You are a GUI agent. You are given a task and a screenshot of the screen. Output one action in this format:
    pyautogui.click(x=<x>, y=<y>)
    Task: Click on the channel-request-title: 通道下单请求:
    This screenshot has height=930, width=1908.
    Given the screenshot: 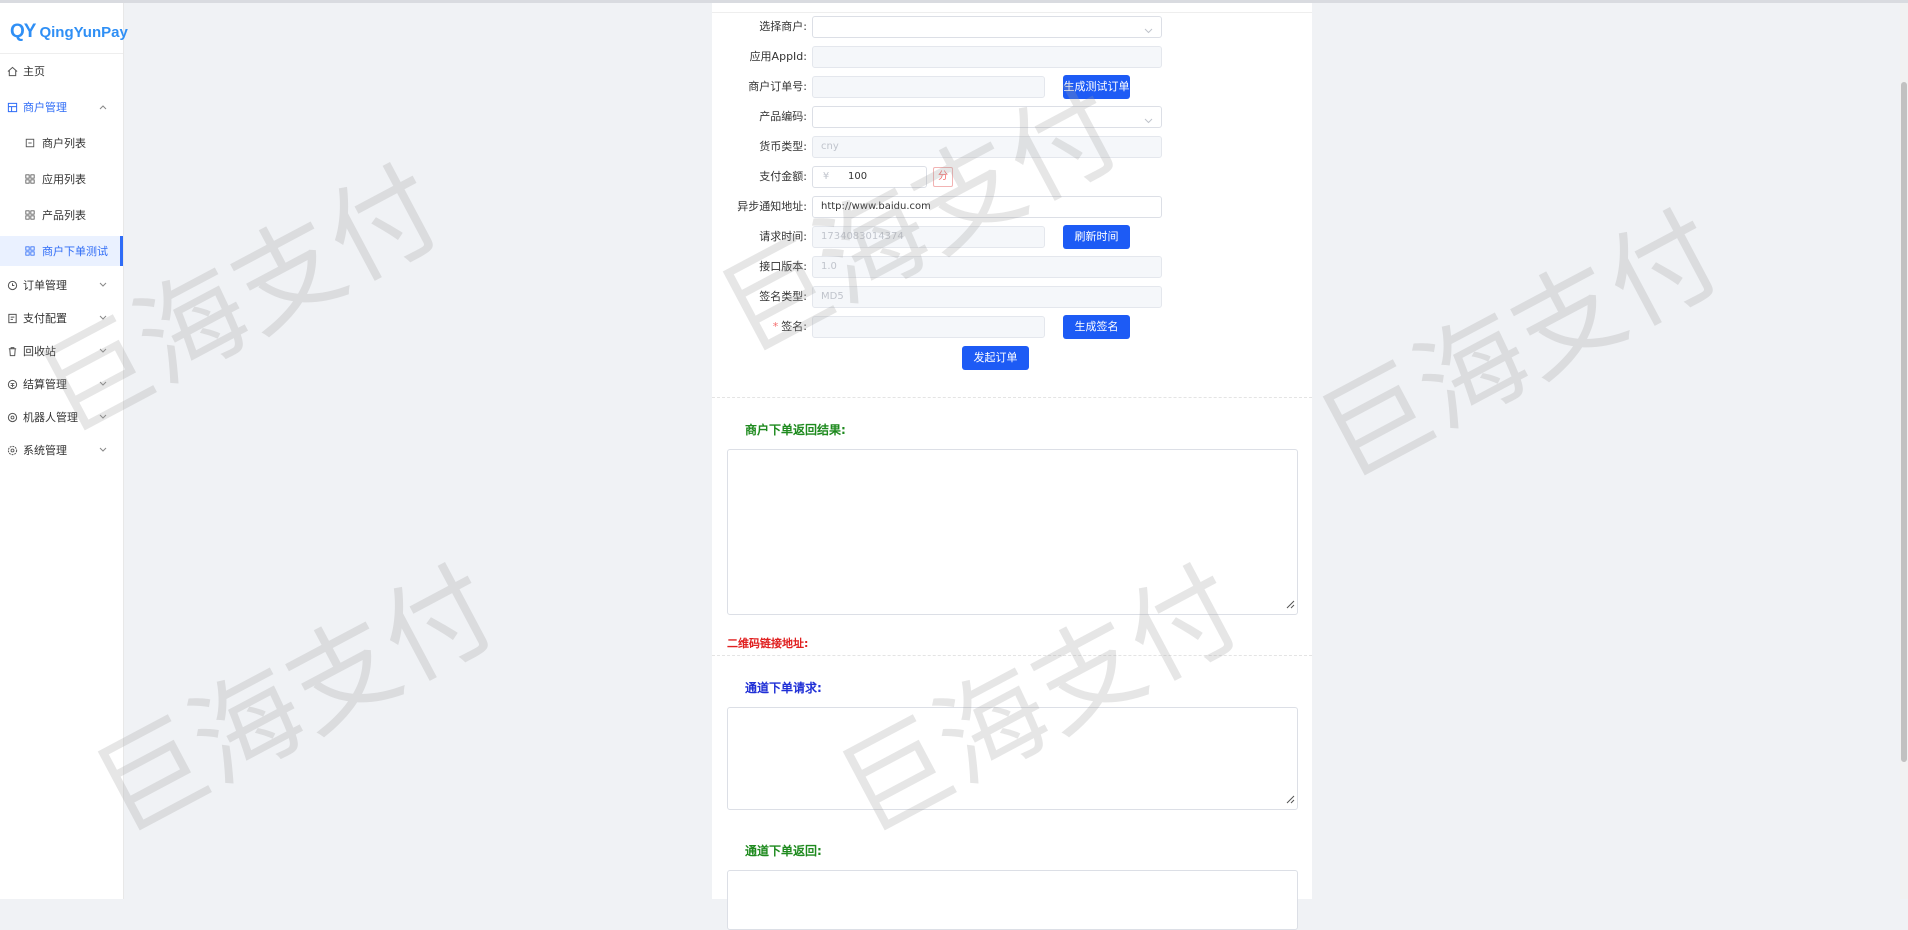 What is the action you would take?
    pyautogui.click(x=783, y=688)
    